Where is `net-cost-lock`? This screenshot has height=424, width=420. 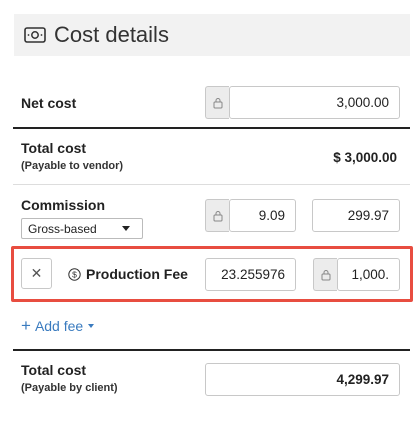 net-cost-lock is located at coordinates (217, 102).